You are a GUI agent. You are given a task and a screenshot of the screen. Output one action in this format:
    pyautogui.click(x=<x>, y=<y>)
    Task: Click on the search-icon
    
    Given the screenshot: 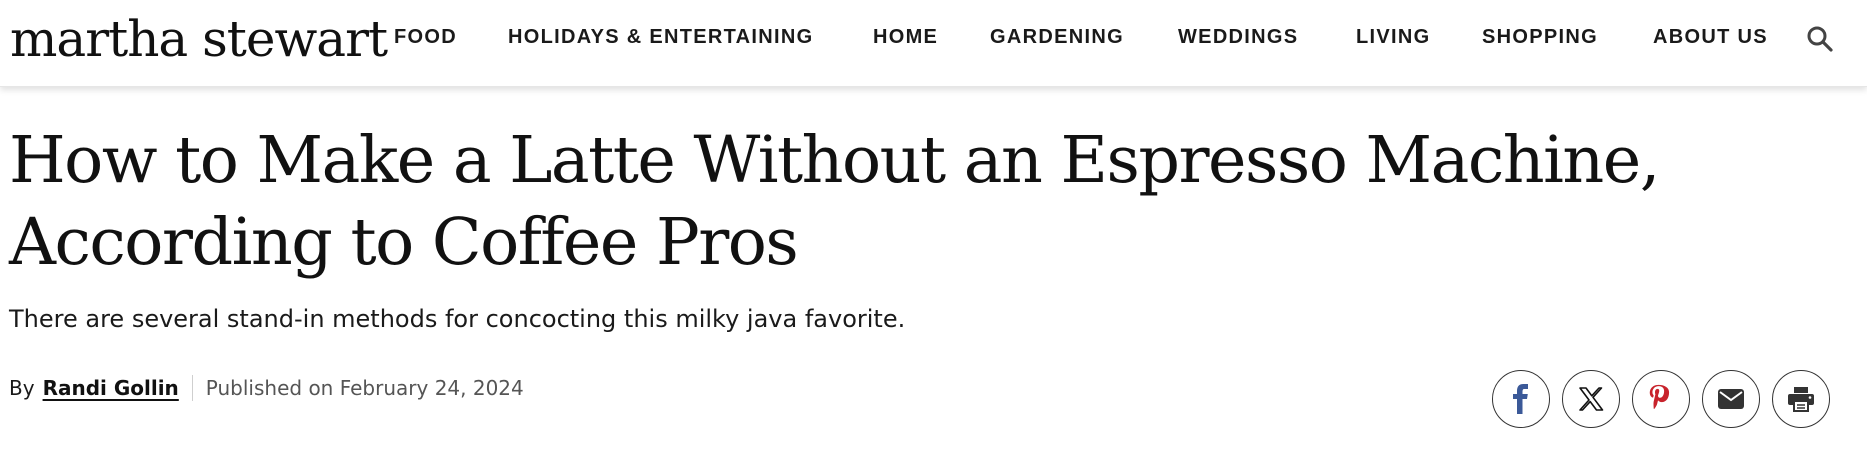 What is the action you would take?
    pyautogui.click(x=1820, y=39)
    